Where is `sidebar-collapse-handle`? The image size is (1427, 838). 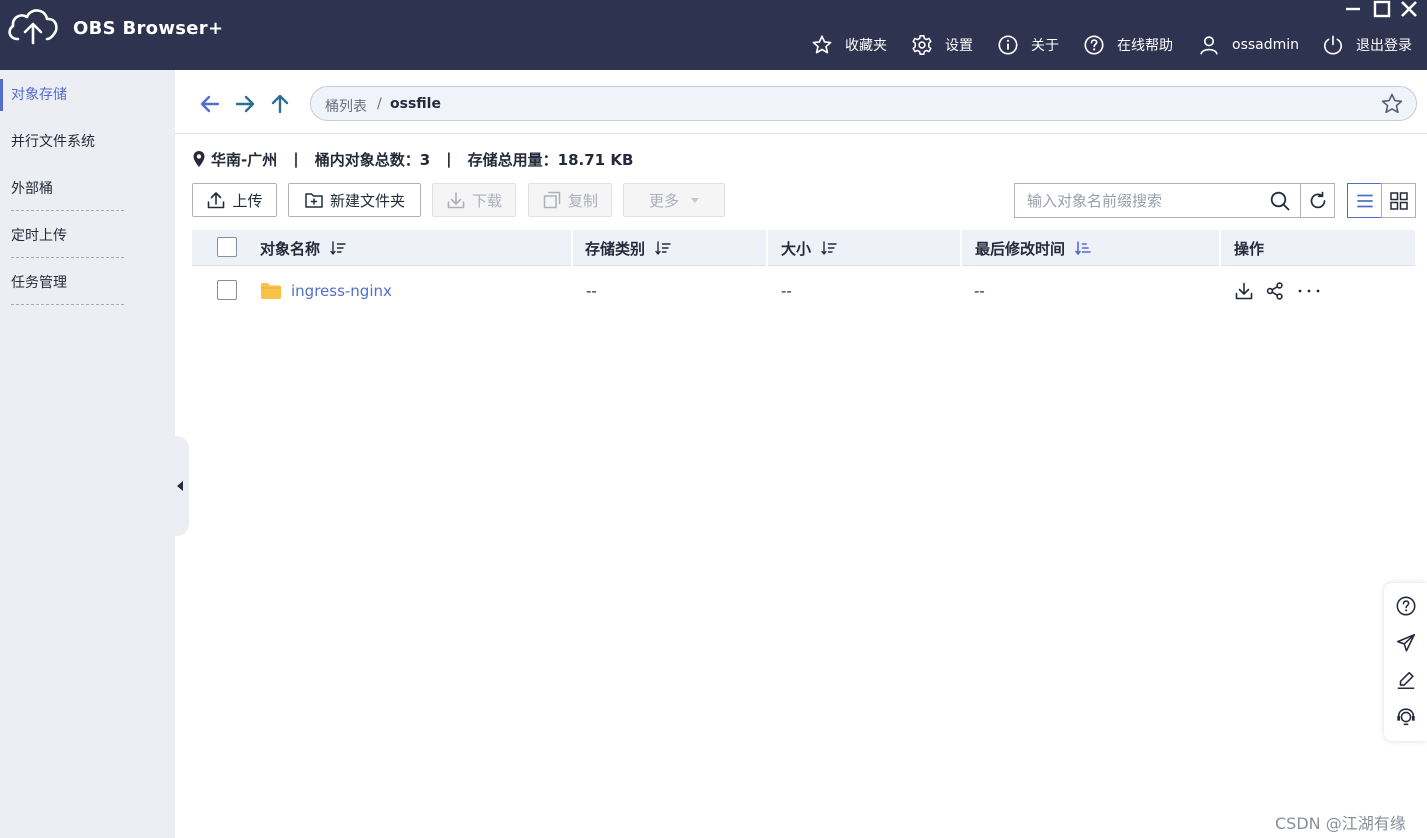
sidebar-collapse-handle is located at coordinates (182, 486).